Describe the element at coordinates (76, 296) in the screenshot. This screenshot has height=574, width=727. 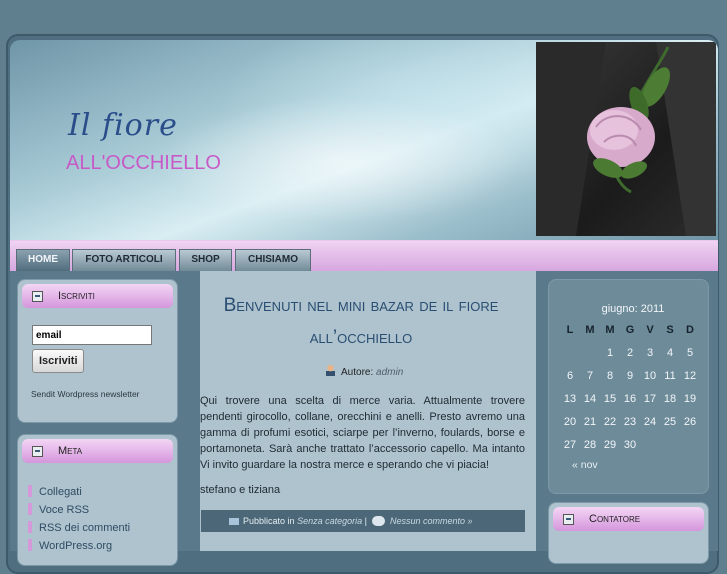
I see `iscriviti-heading: Iscriviti` at that location.